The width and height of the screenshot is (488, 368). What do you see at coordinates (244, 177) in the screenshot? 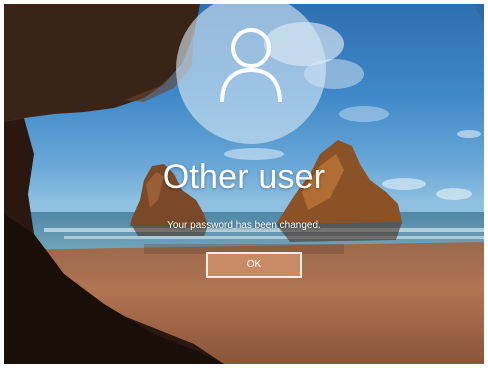
I see `username-label: Other user` at bounding box center [244, 177].